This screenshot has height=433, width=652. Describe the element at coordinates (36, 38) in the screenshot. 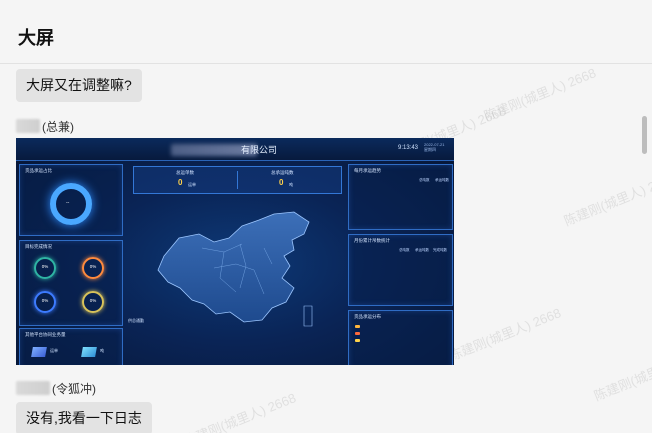

I see `chat-title: 大屏` at that location.